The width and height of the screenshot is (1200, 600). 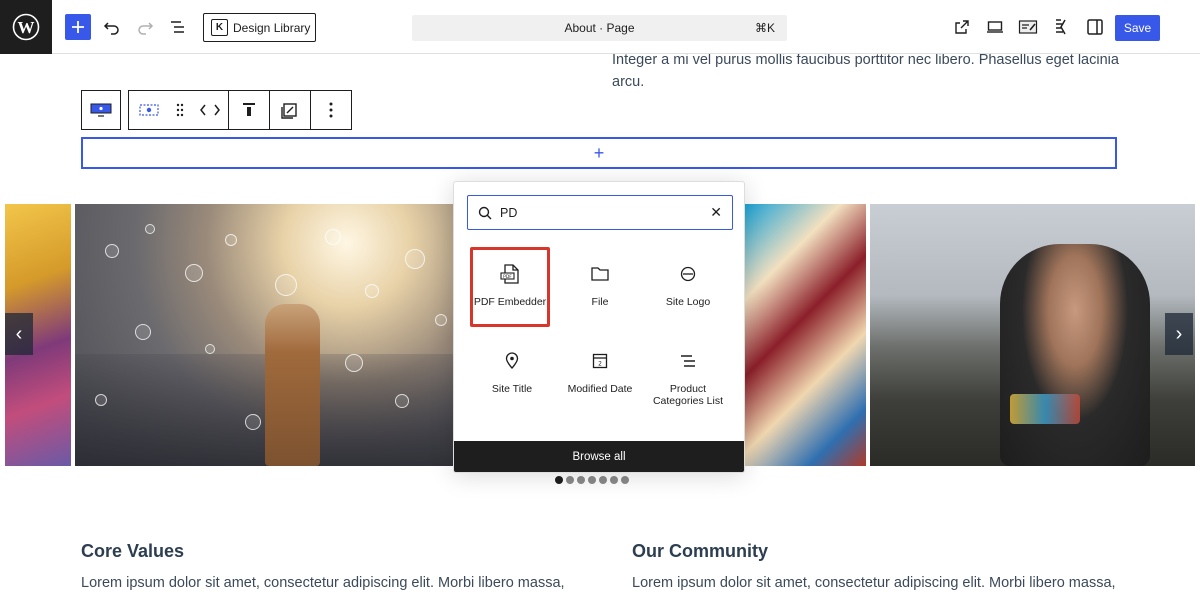 What do you see at coordinates (600, 212) in the screenshot?
I see `block-search-field: PD ✕` at bounding box center [600, 212].